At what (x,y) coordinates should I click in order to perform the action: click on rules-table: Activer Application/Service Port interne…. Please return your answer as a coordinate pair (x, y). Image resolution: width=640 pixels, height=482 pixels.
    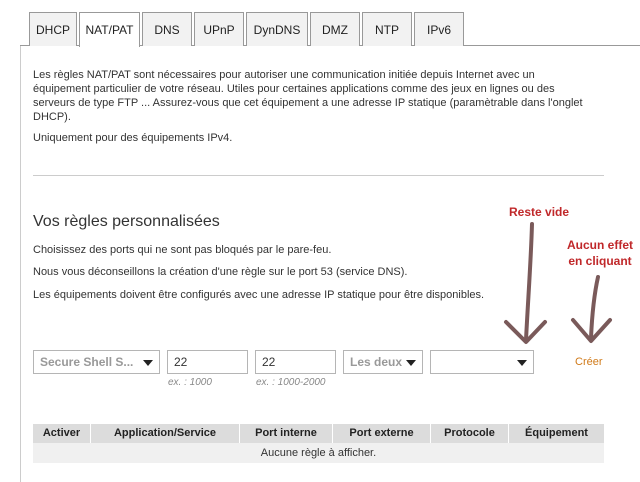
    Looking at the image, I should click on (318, 443).